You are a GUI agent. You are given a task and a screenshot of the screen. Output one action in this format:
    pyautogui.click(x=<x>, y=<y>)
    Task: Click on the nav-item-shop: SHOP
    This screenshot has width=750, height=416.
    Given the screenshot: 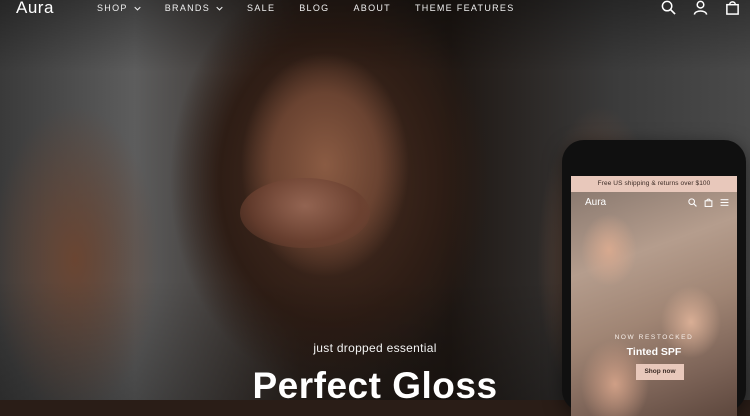 What is the action you would take?
    pyautogui.click(x=119, y=8)
    